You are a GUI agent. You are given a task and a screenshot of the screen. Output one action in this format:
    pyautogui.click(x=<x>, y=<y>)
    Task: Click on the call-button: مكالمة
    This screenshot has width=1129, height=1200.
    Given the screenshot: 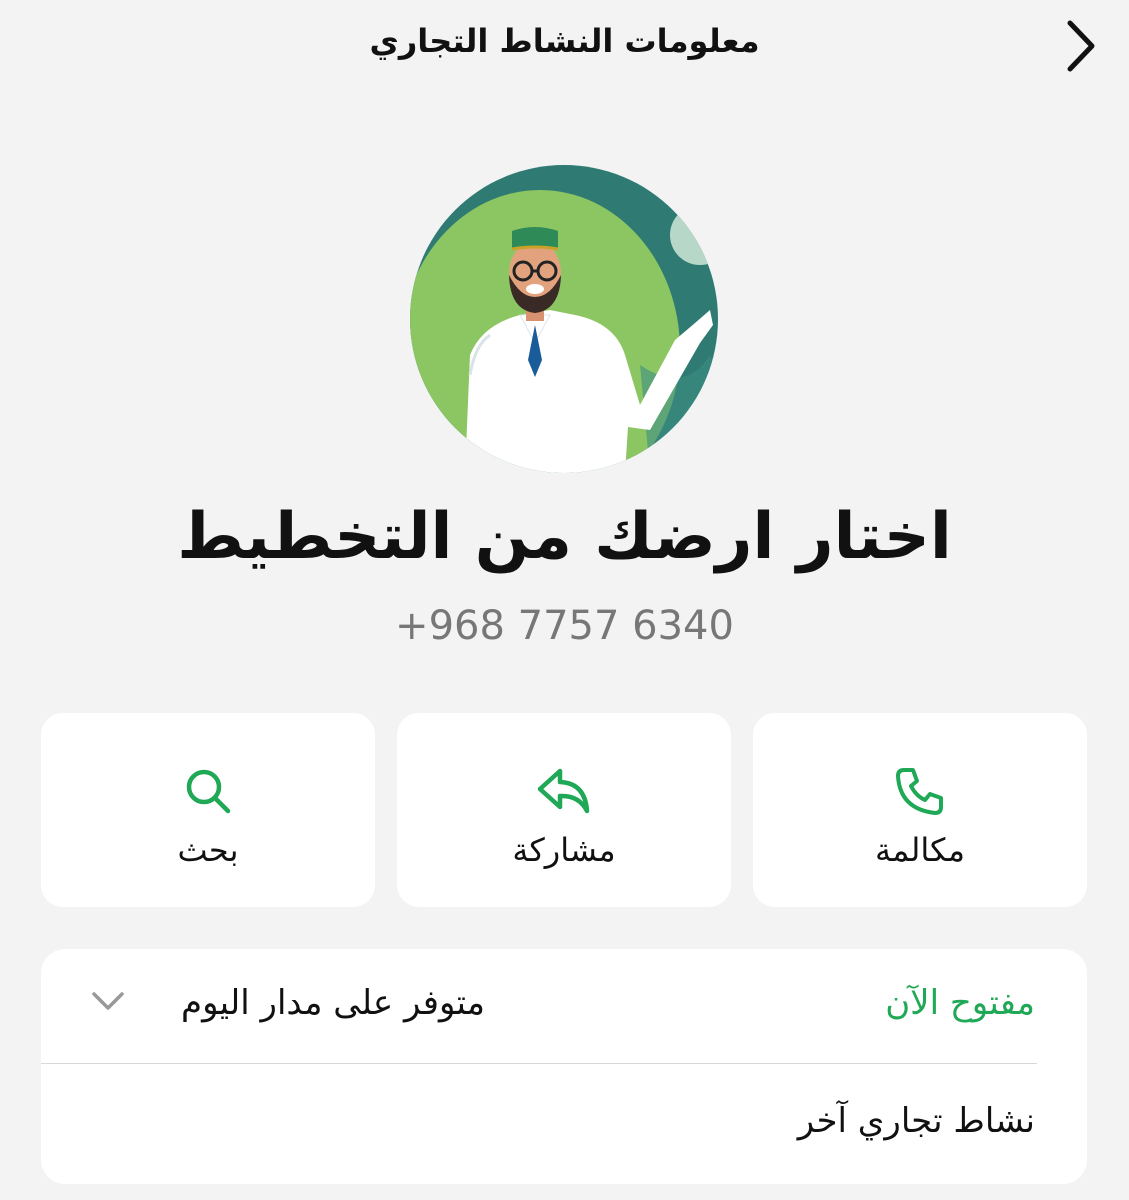 What is the action you would take?
    pyautogui.click(x=920, y=810)
    